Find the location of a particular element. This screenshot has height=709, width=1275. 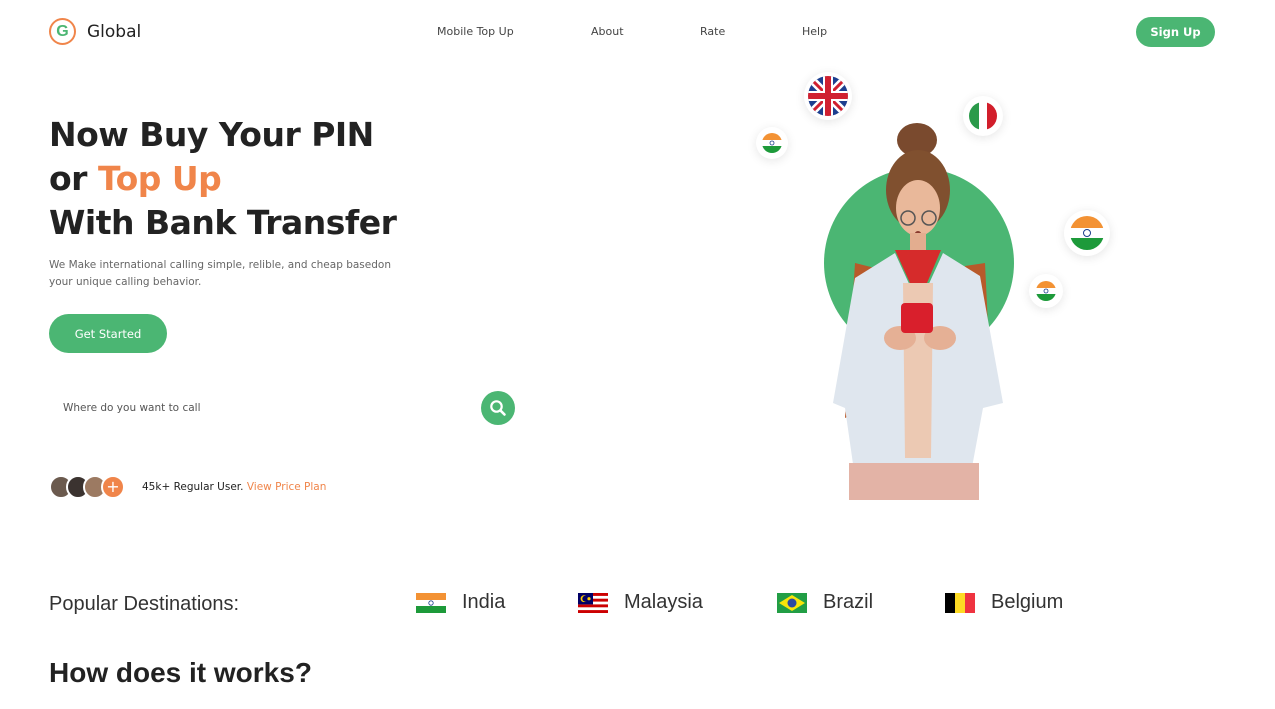

user-avatars: + is located at coordinates (88, 487).